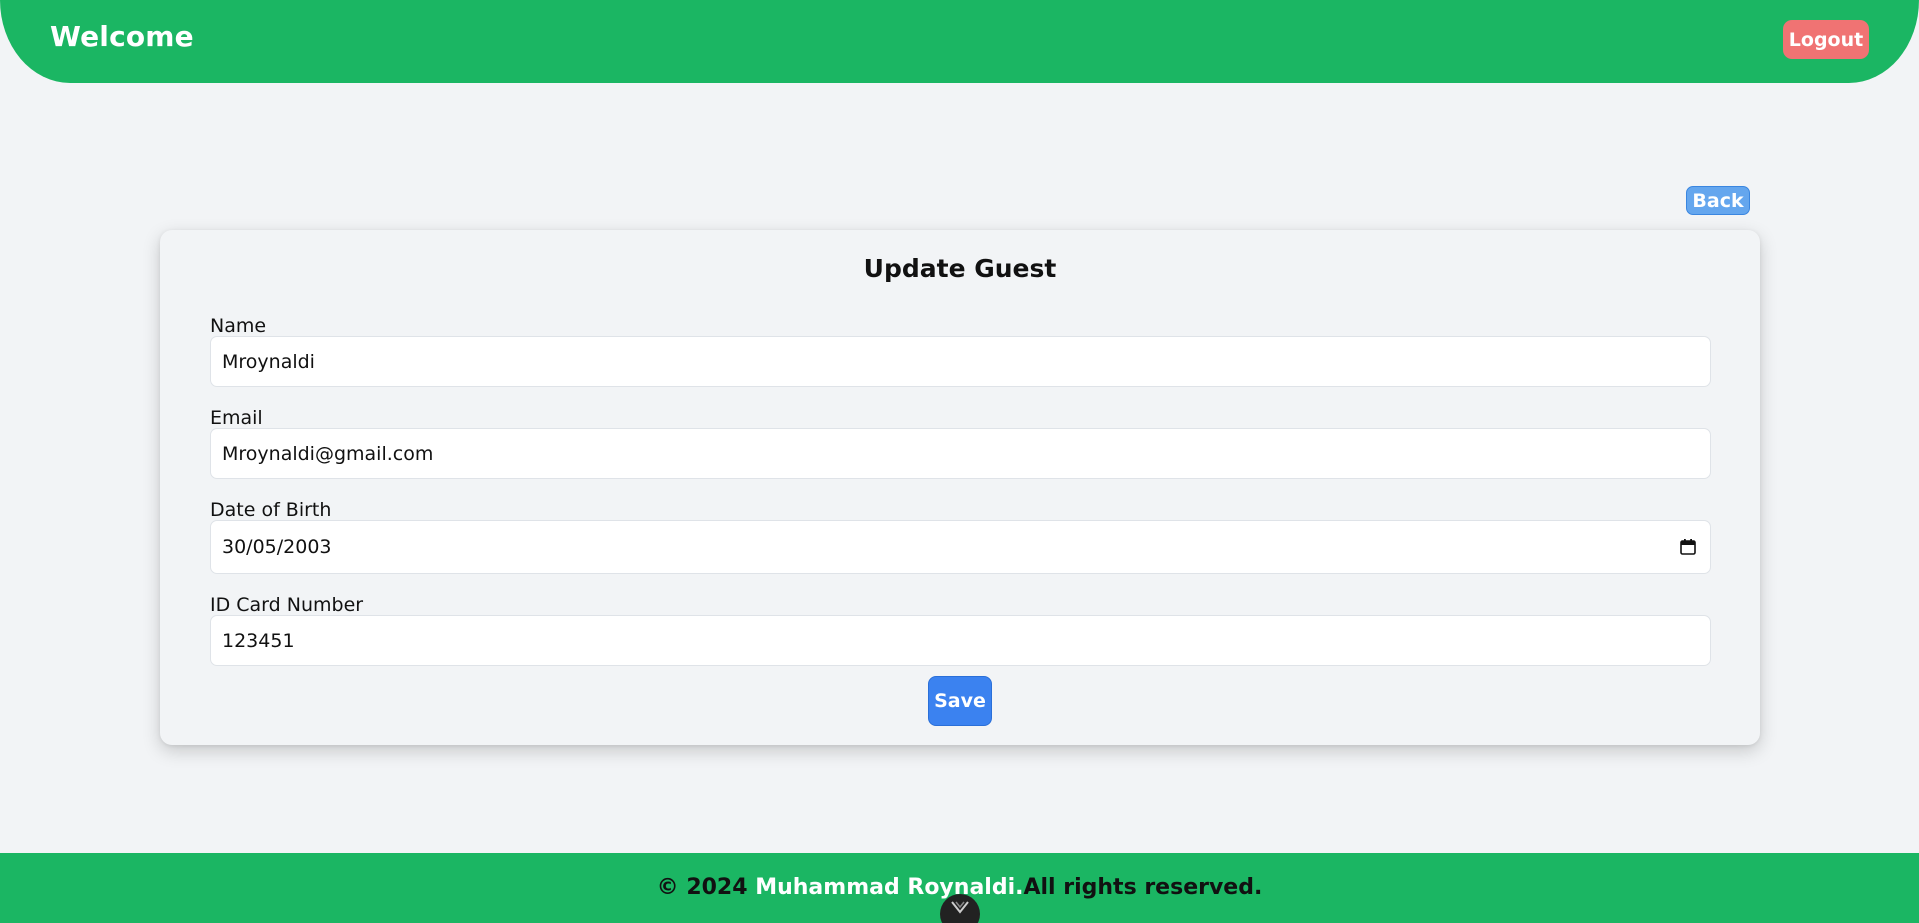 The width and height of the screenshot is (1919, 923). I want to click on id-card-input: 123451, so click(960, 640).